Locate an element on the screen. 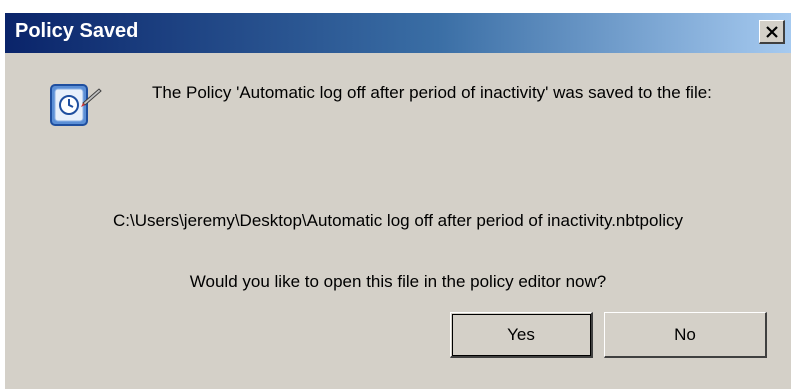 The height and width of the screenshot is (389, 791). no-button: No is located at coordinates (685, 335).